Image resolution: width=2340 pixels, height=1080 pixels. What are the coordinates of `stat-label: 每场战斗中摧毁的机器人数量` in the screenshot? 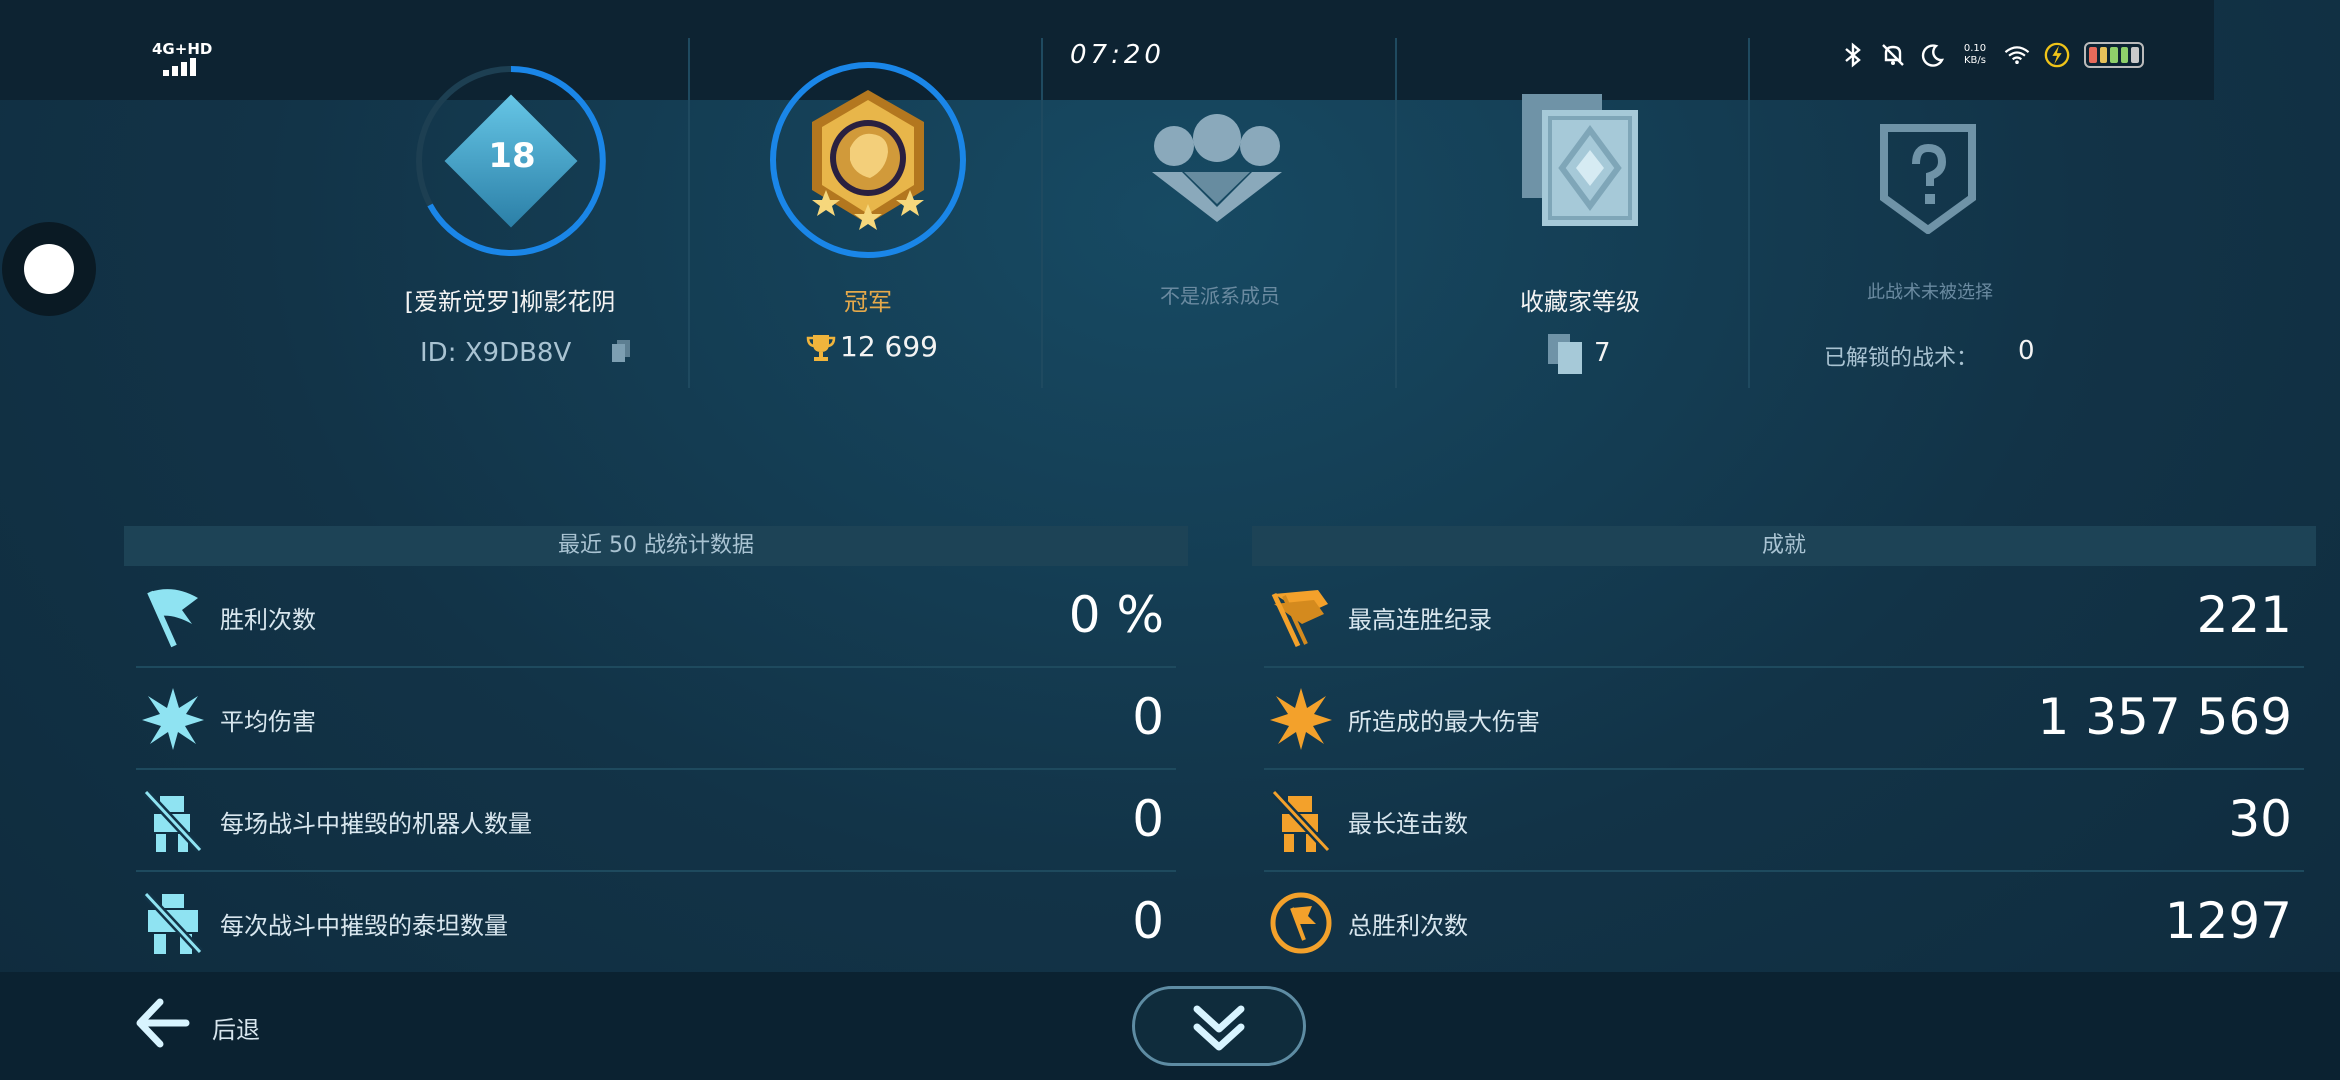 It's located at (376, 824).